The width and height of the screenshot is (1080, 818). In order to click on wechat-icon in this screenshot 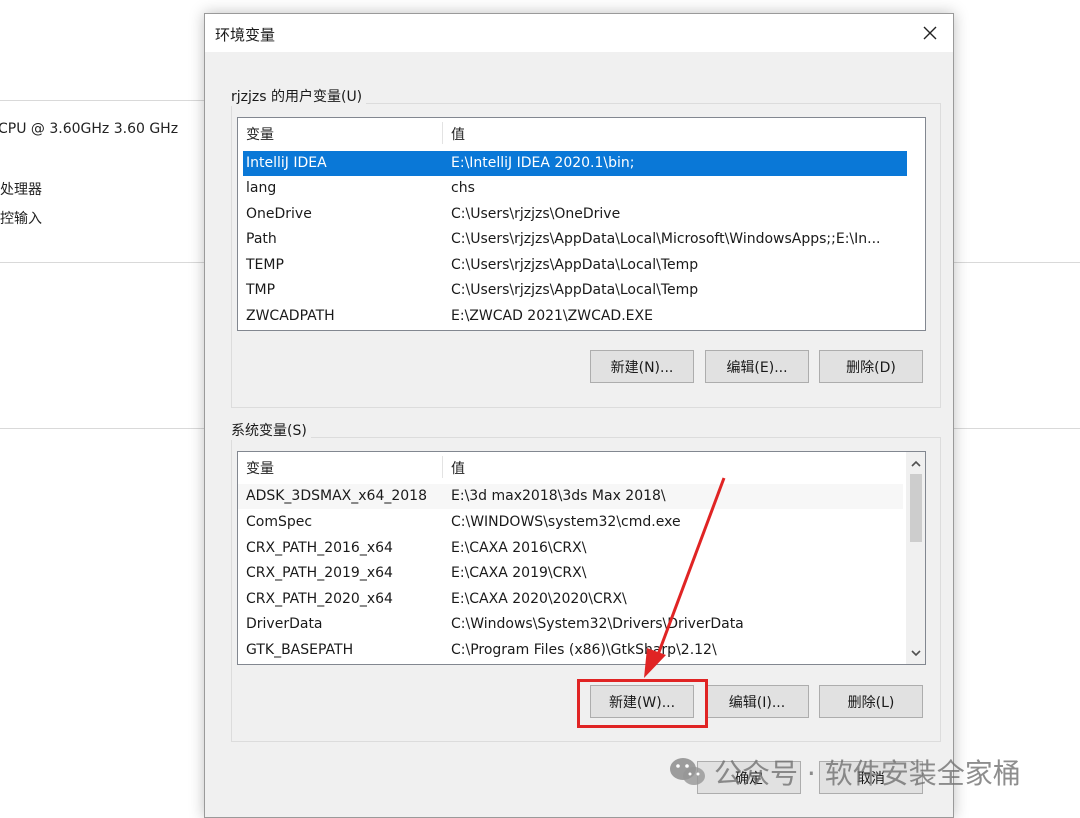, I will do `click(687, 771)`.